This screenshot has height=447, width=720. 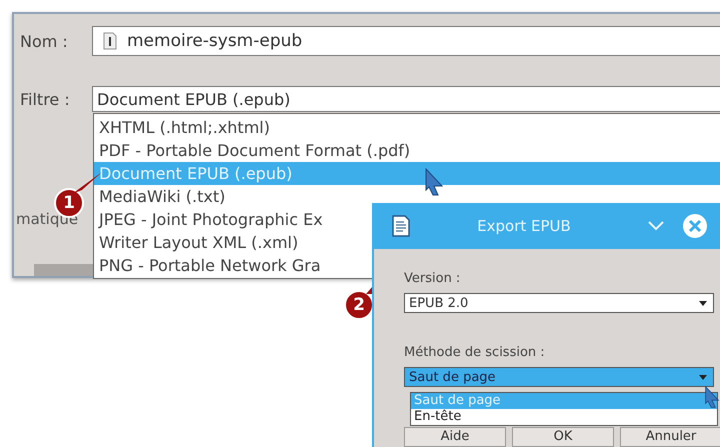 I want to click on pointer-tail, so click(x=87, y=183).